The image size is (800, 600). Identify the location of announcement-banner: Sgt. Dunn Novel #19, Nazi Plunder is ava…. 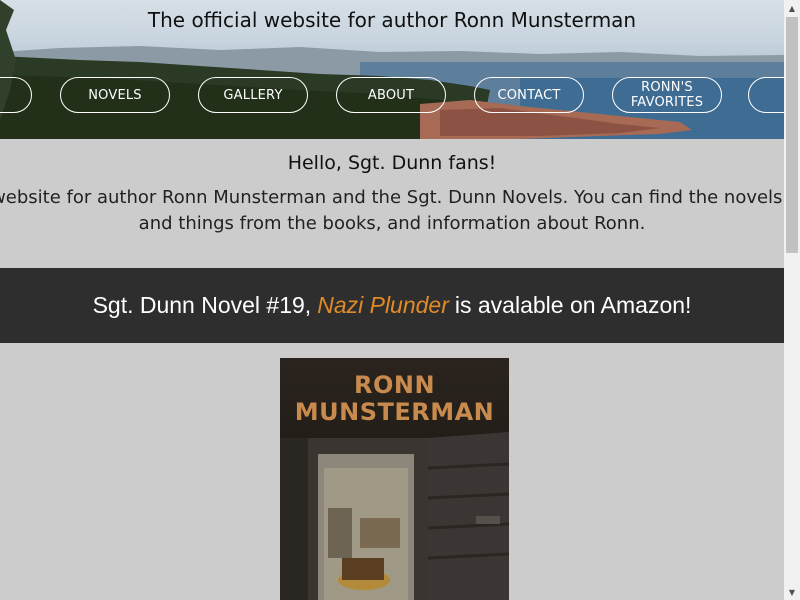
(392, 305).